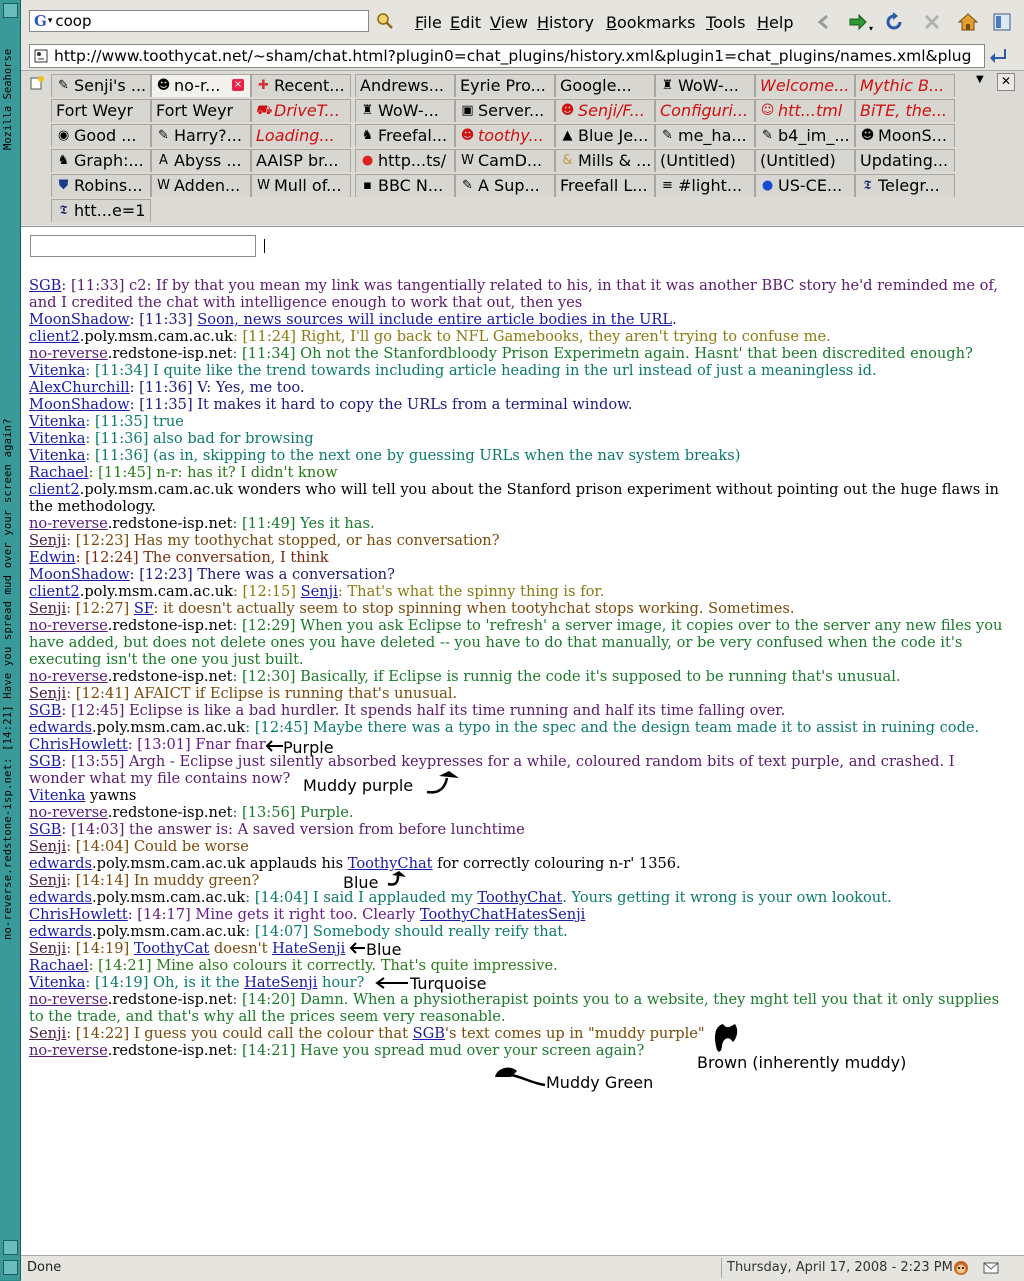 The height and width of the screenshot is (1281, 1024). Describe the element at coordinates (999, 56) in the screenshot. I see `go-arrow-icon` at that location.